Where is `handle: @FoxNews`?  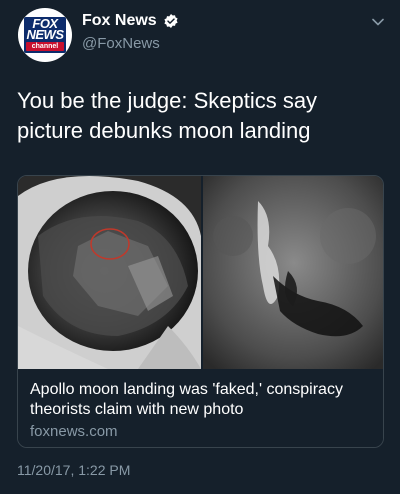 handle: @FoxNews is located at coordinates (121, 43).